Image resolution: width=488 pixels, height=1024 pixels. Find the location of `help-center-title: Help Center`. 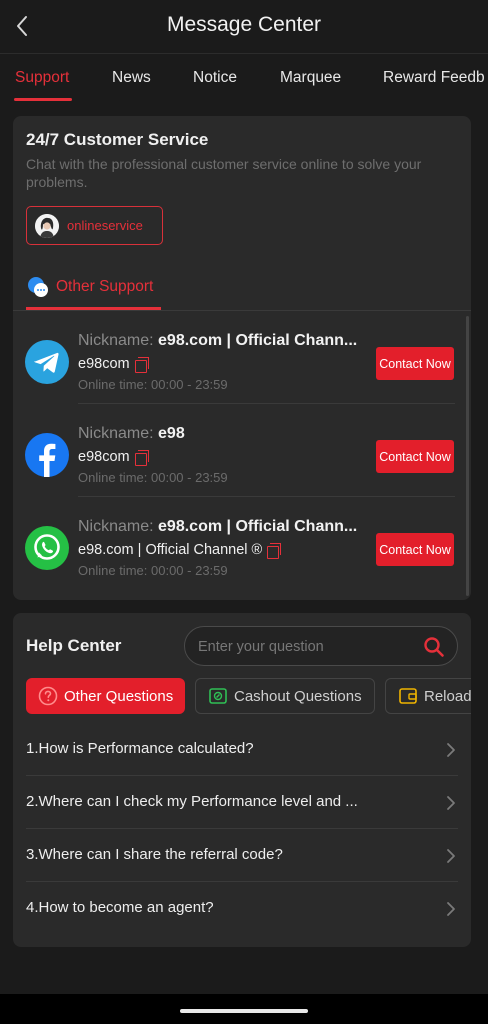

help-center-title: Help Center is located at coordinates (74, 645).